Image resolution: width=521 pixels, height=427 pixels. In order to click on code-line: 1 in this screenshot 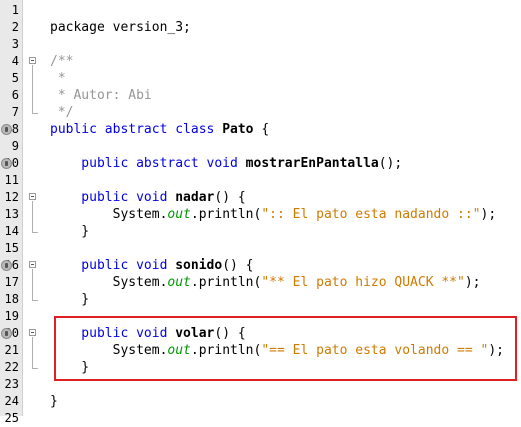, I will do `click(260, 10)`.